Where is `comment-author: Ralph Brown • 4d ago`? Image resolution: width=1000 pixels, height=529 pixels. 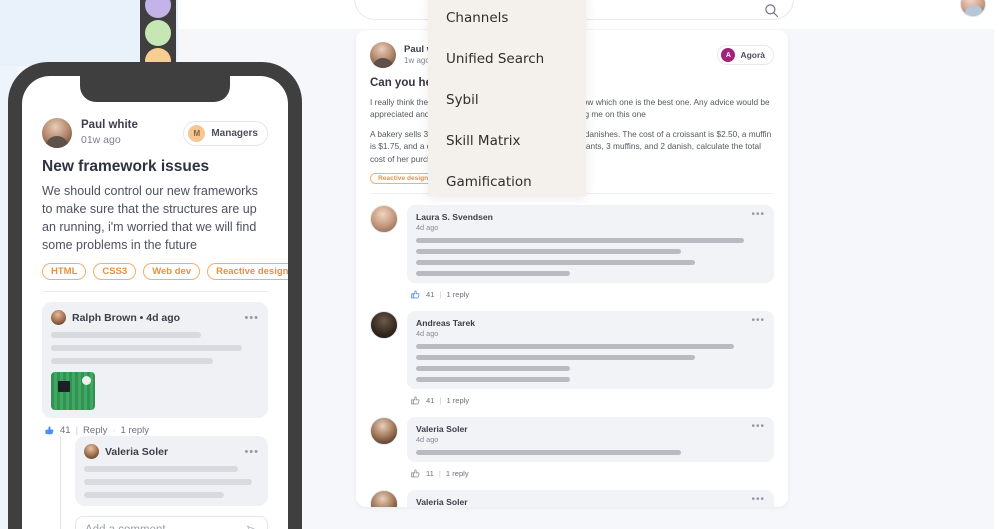 comment-author: Ralph Brown • 4d ago is located at coordinates (126, 317).